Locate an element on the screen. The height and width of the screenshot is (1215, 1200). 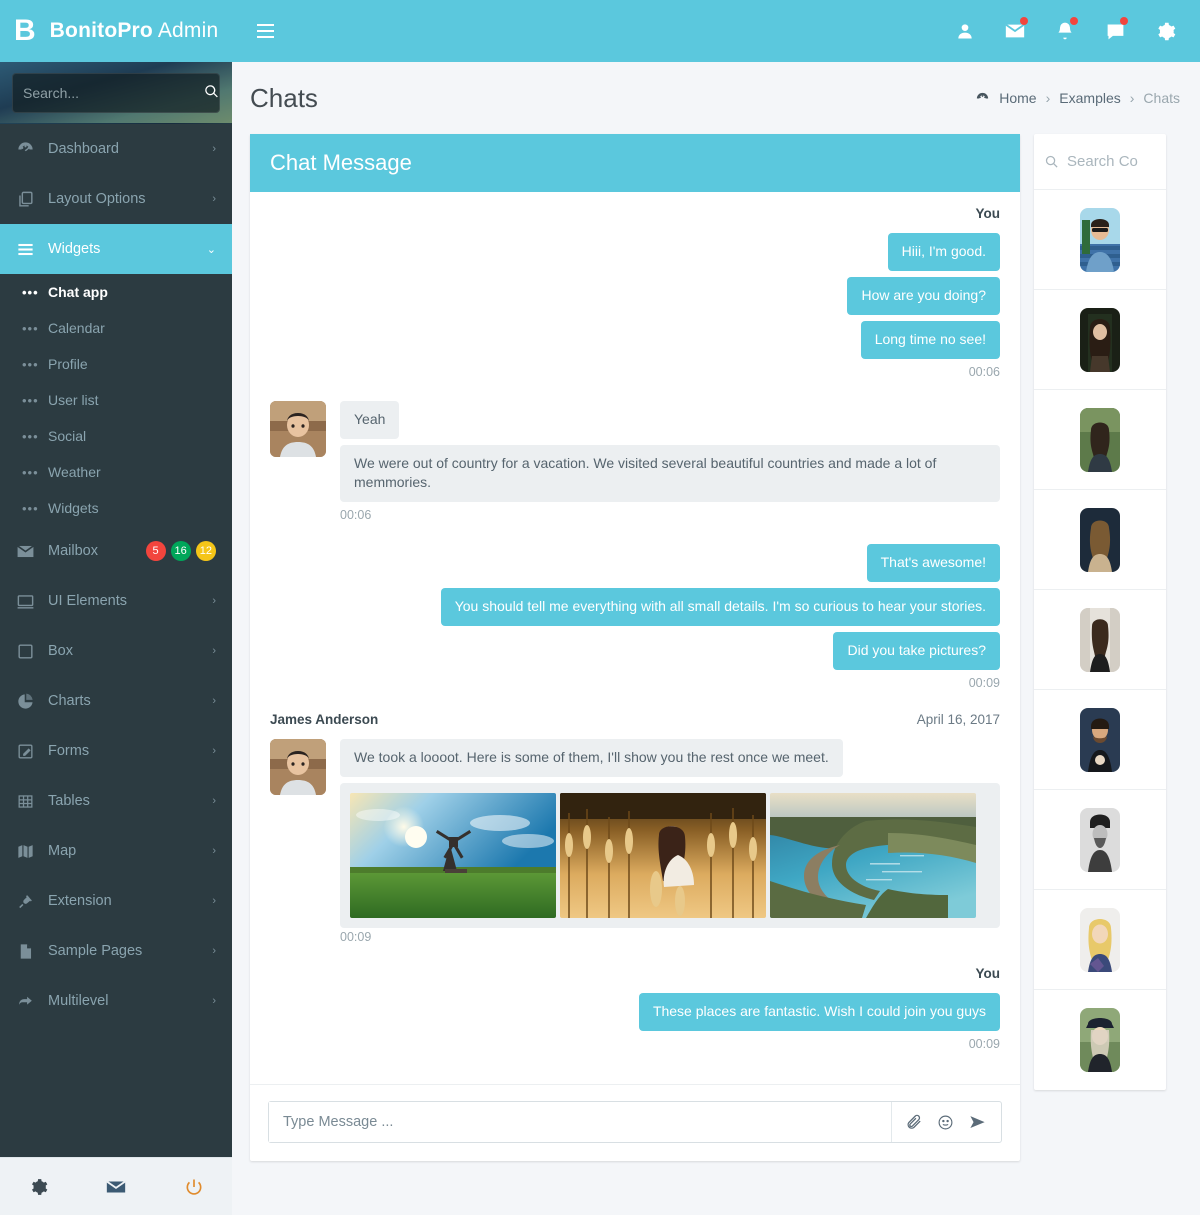
sidebar-subitem-calendar: ••• Calendar is located at coordinates (116, 328).